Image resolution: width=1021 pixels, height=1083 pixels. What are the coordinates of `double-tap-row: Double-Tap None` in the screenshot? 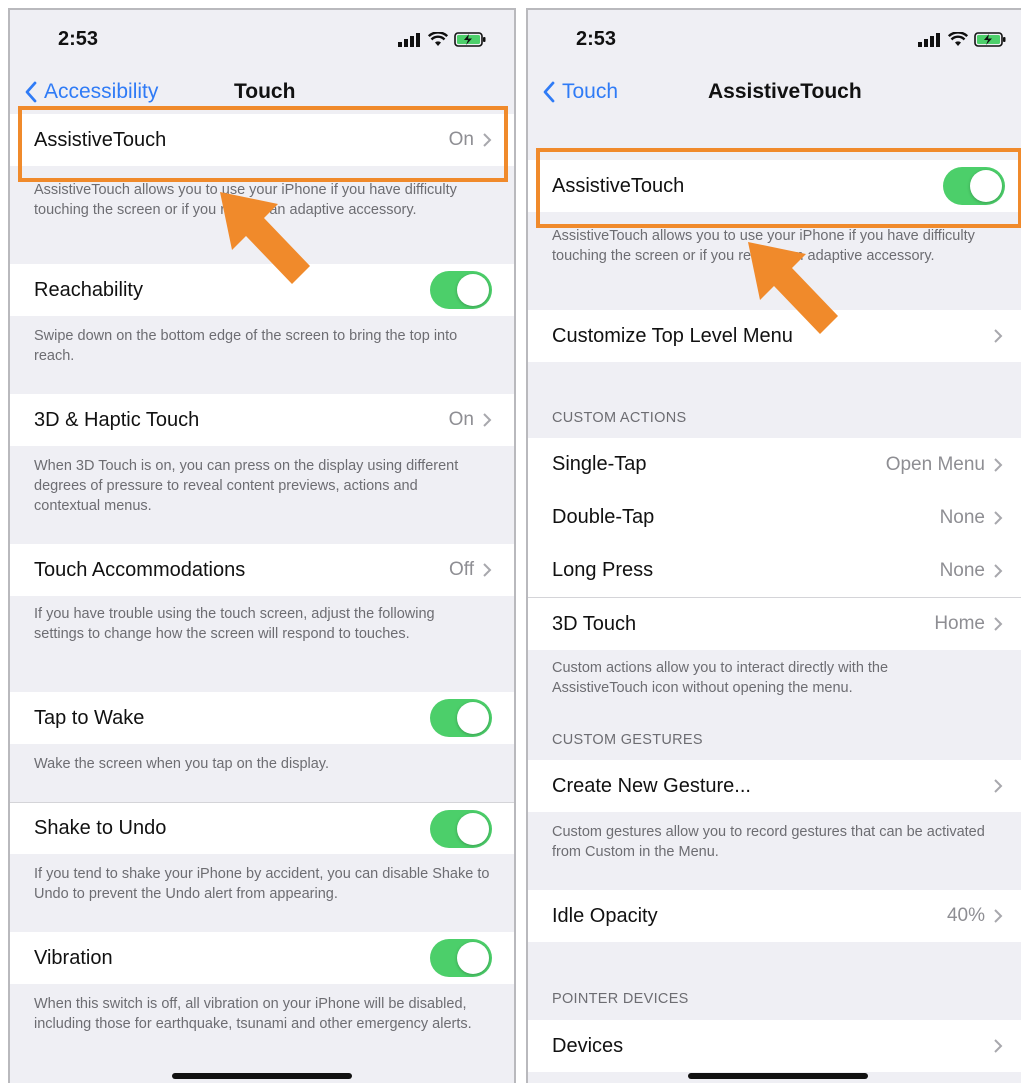 It's located at (774, 517).